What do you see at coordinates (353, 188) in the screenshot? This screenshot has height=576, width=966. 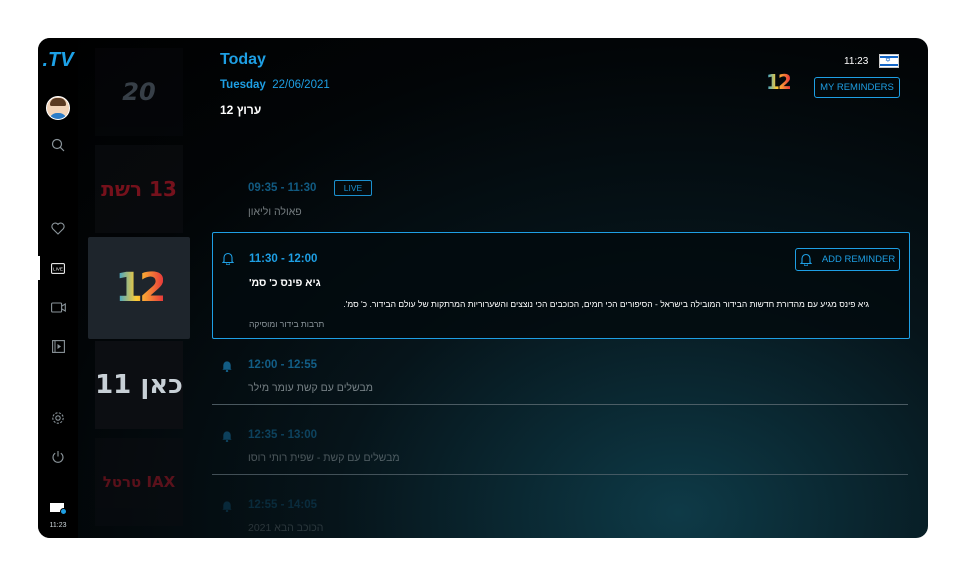 I see `live-badge: LIVE` at bounding box center [353, 188].